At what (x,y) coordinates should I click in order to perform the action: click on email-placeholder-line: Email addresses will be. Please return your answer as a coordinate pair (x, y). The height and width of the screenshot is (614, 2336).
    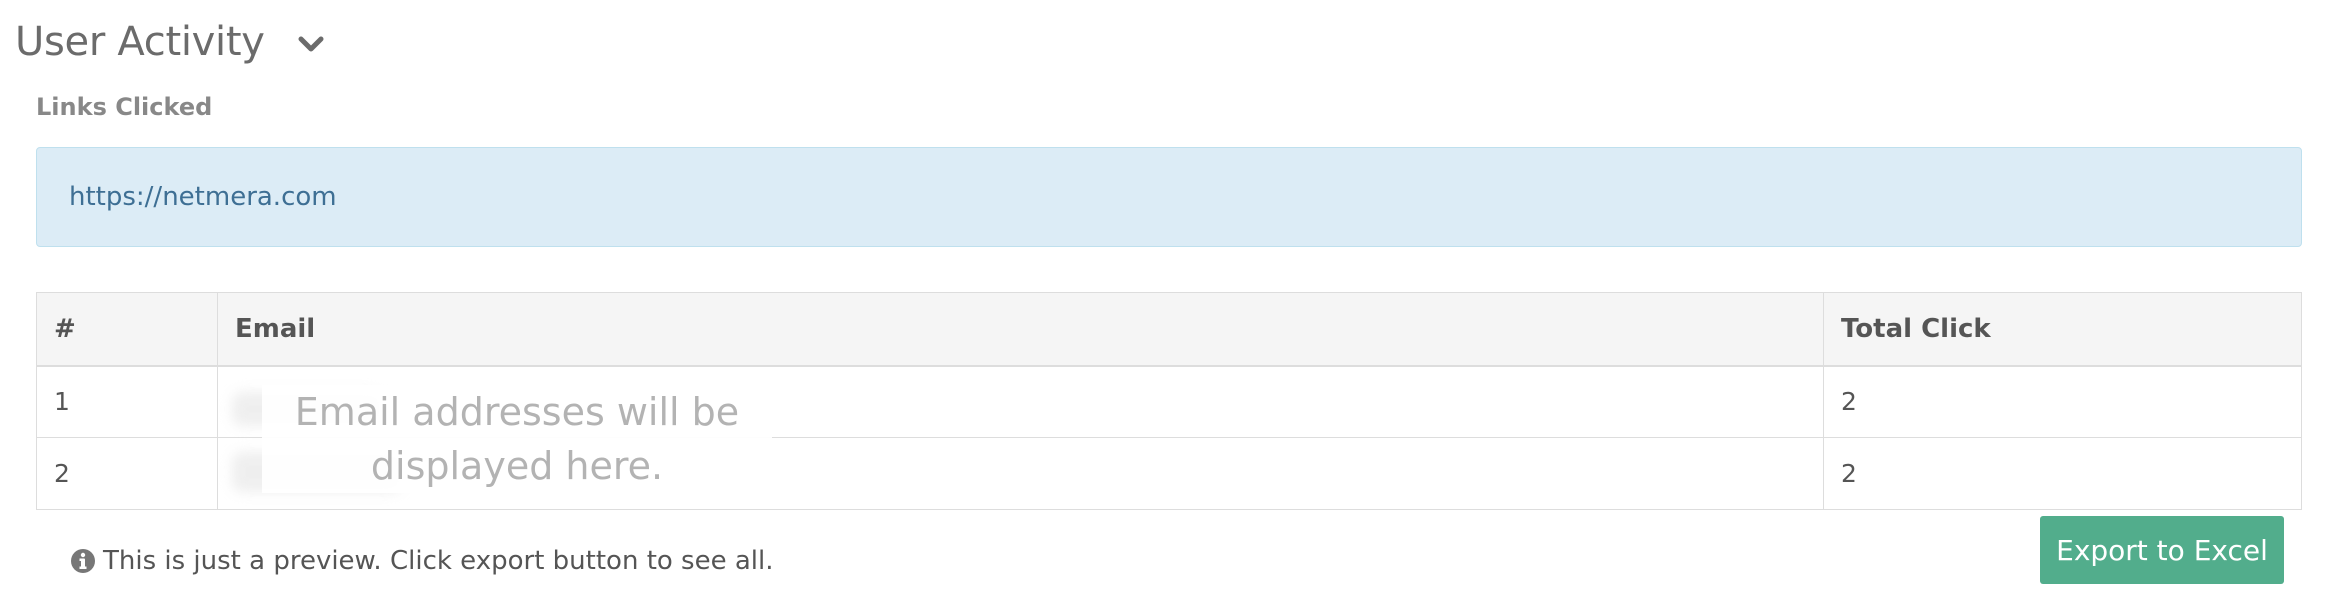
    Looking at the image, I should click on (517, 412).